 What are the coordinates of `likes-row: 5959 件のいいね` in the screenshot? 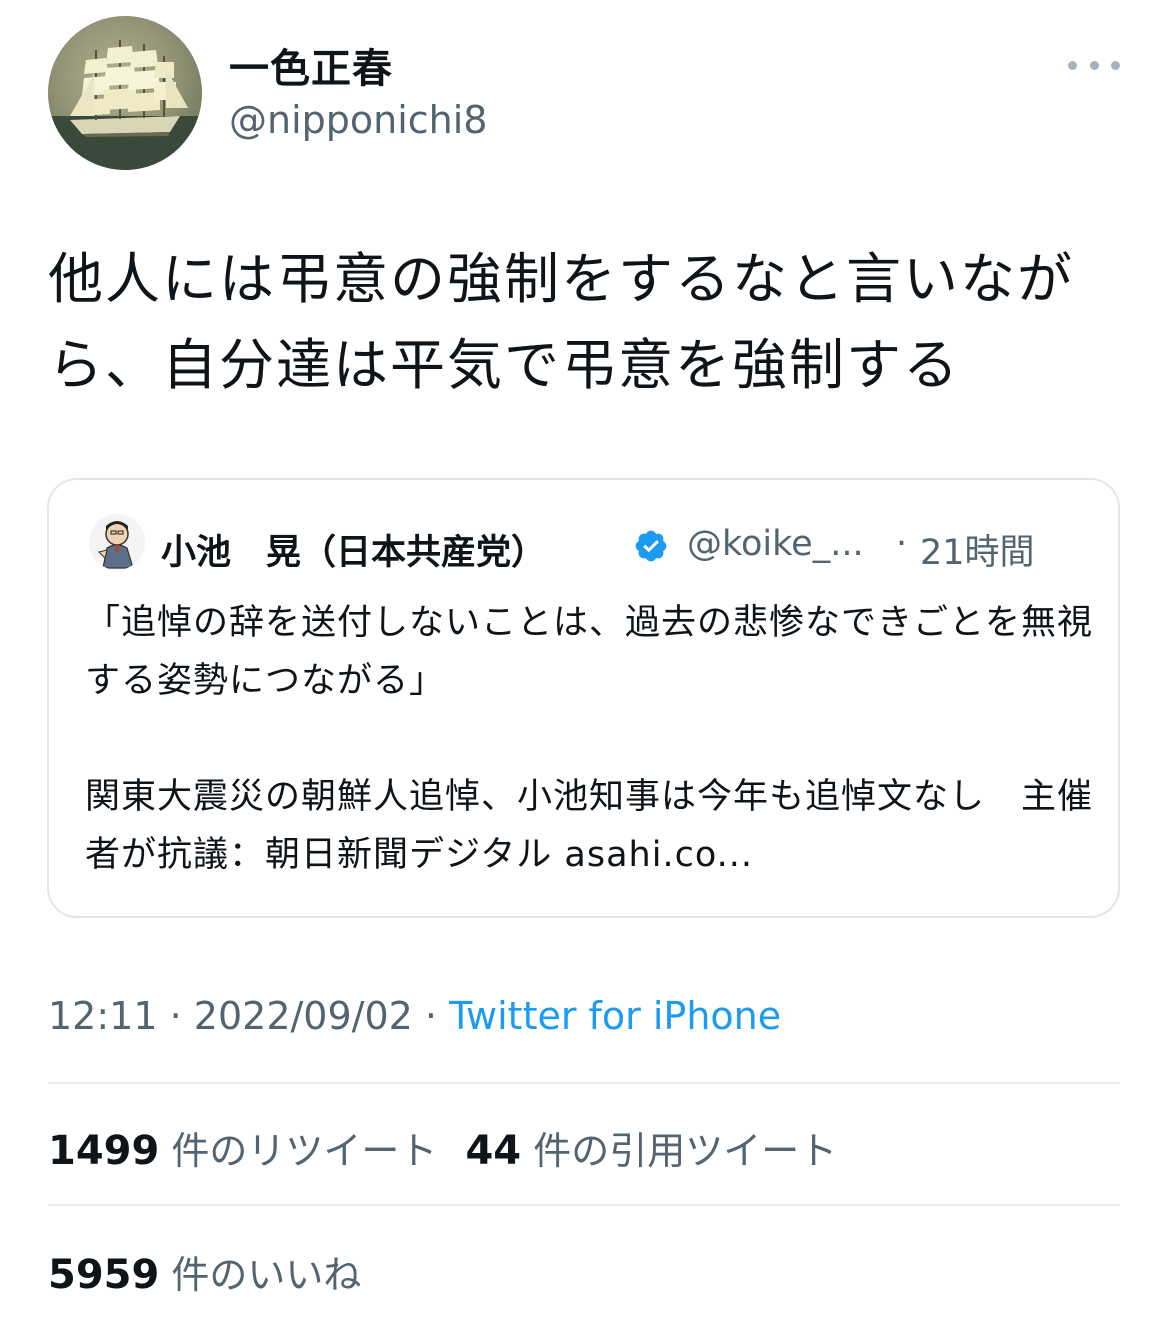 It's located at (204, 1271).